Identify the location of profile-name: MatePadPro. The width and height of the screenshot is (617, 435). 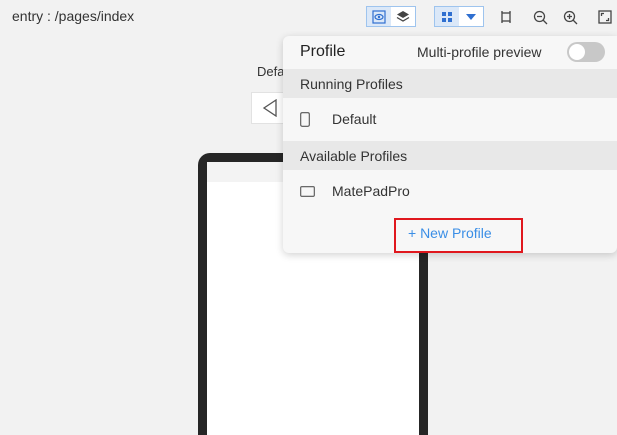
(371, 191).